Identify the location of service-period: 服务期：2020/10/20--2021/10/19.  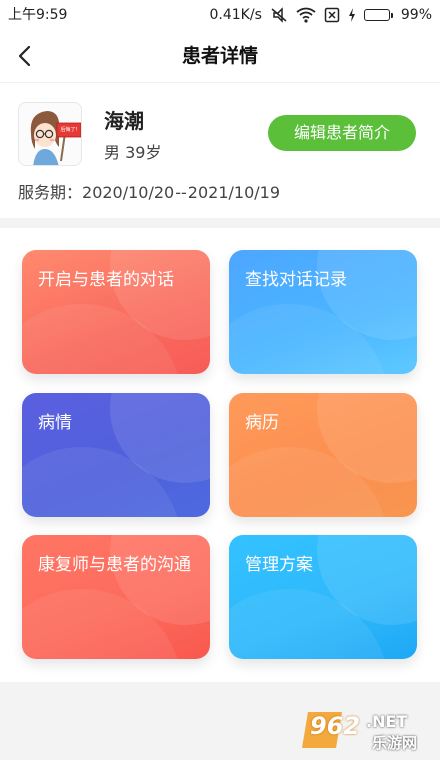
(149, 191).